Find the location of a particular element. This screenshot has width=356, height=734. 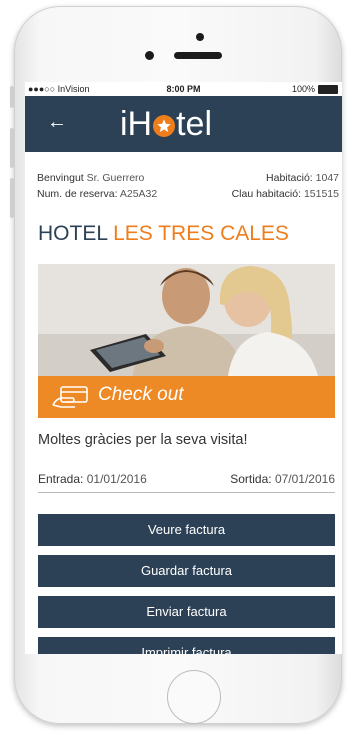

earpiece-camera is located at coordinates (200, 37).